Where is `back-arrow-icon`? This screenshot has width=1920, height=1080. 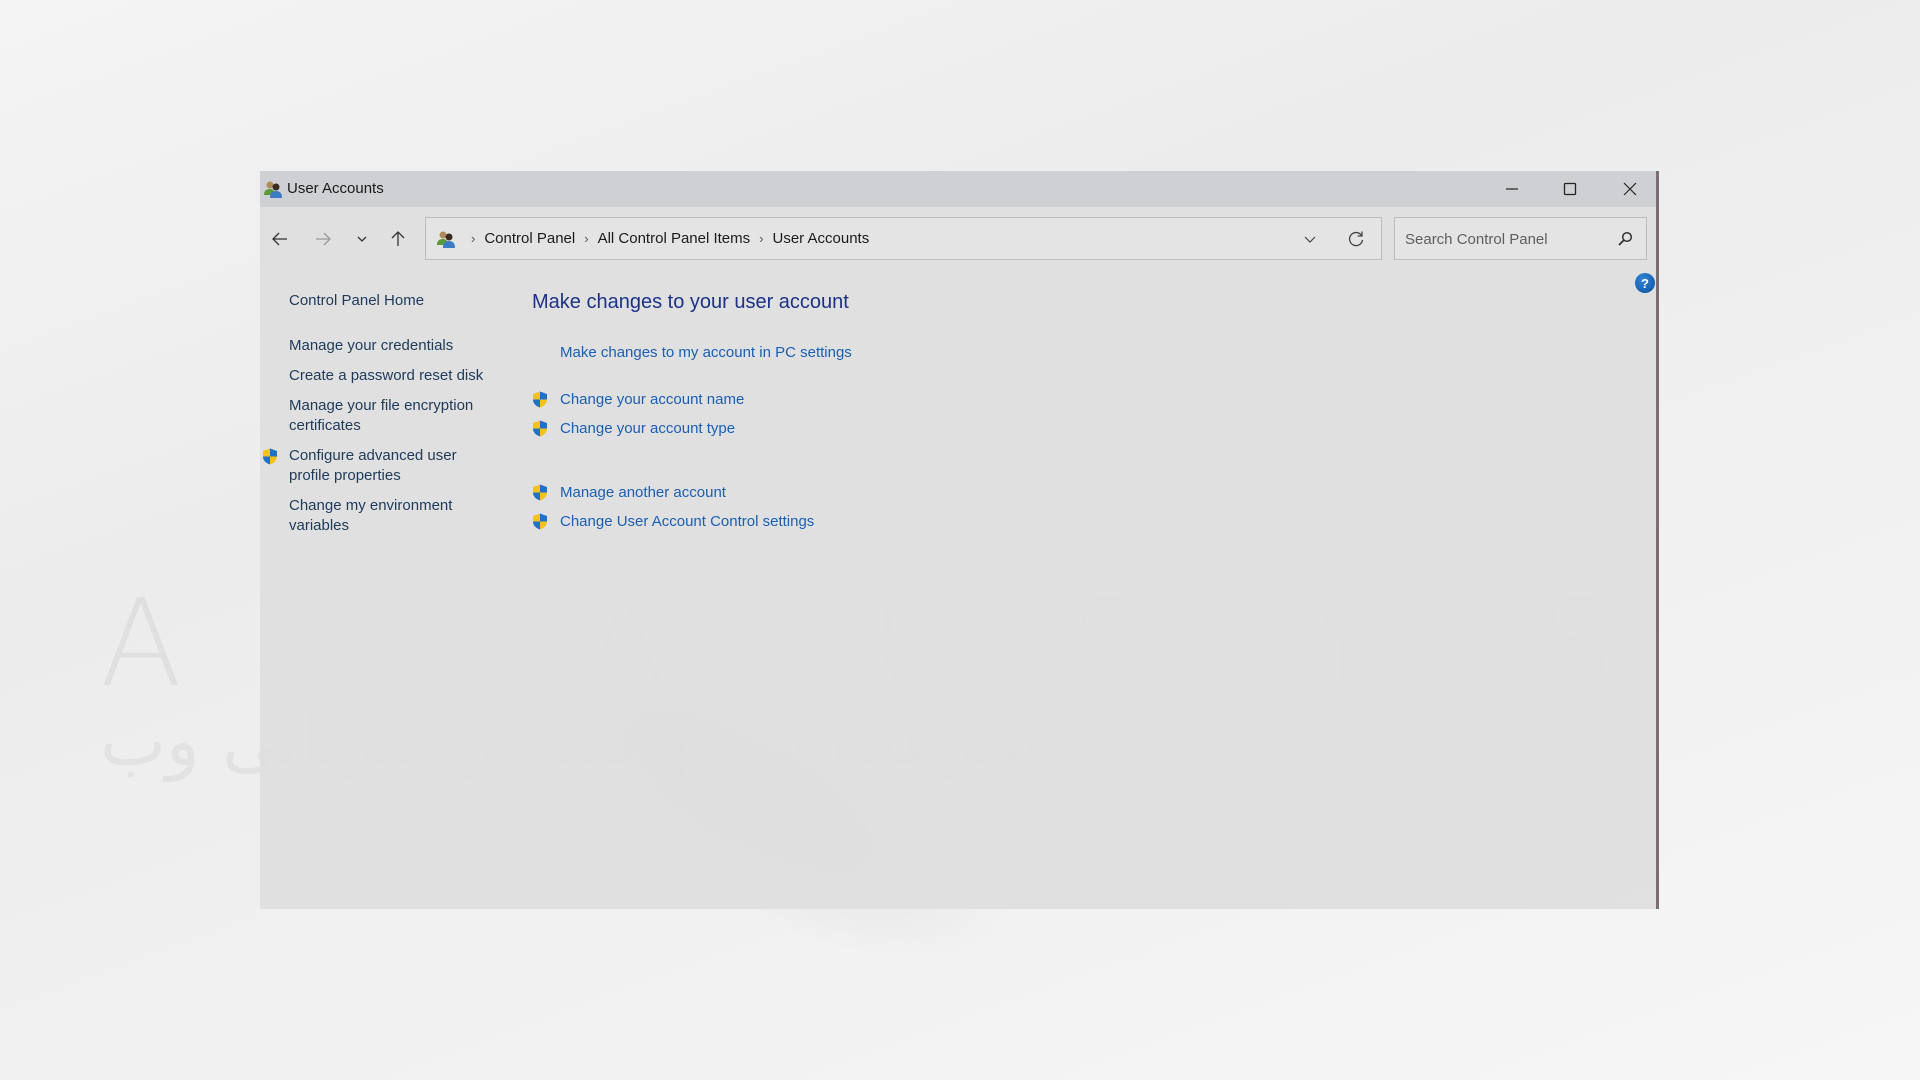
back-arrow-icon is located at coordinates (279, 239).